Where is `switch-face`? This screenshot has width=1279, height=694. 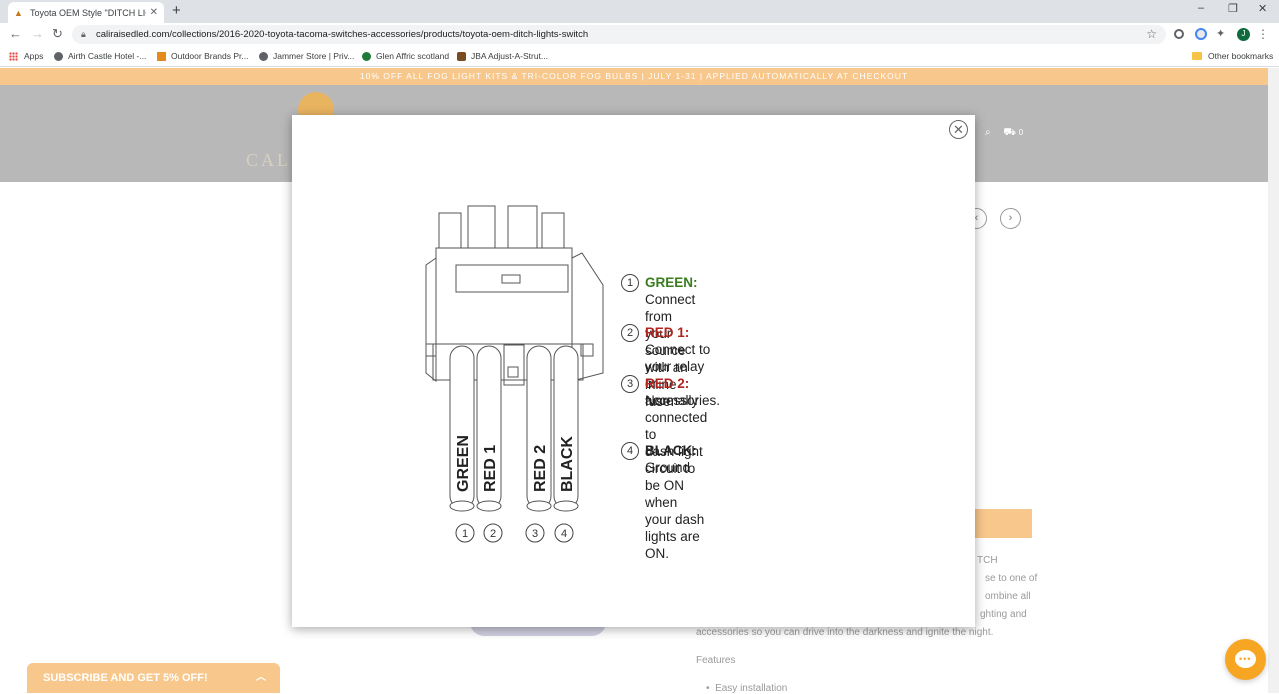 switch-face is located at coordinates (512, 278).